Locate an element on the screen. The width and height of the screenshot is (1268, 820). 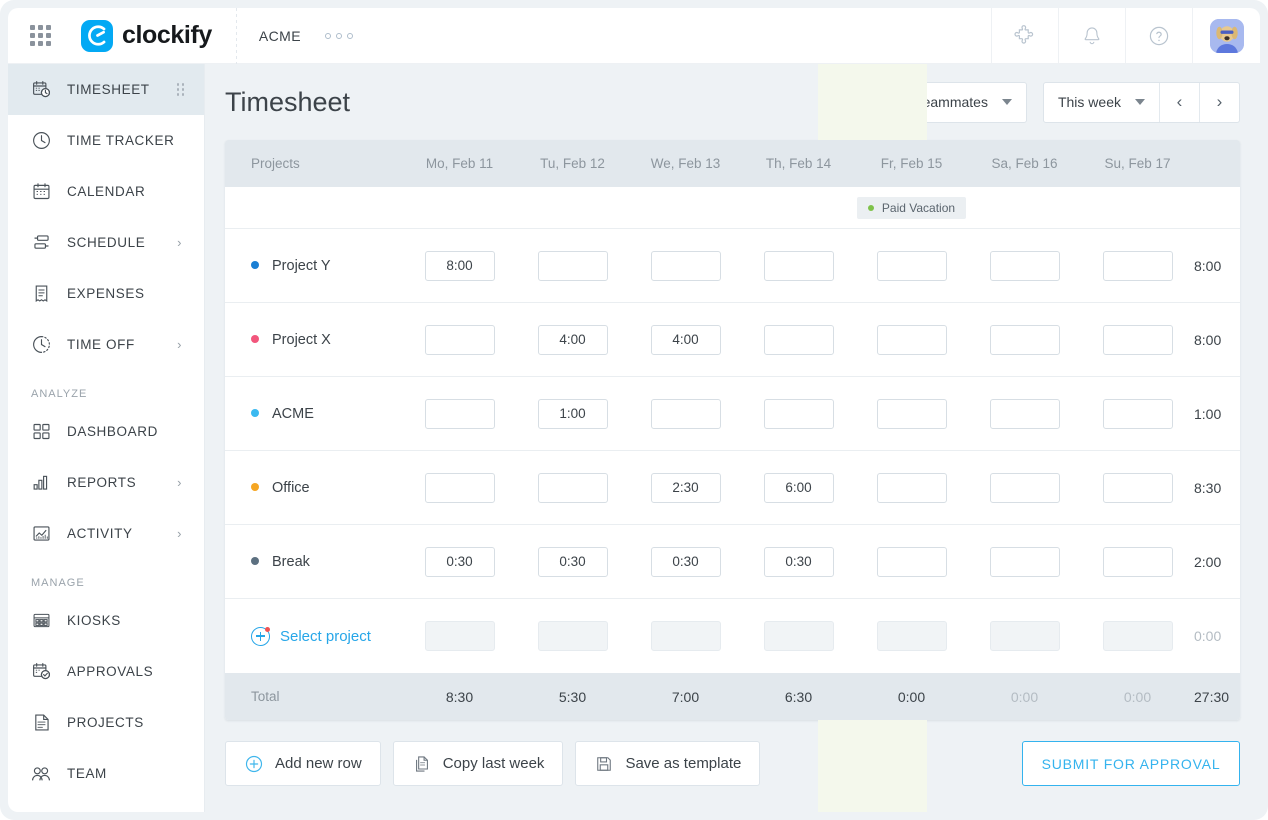
notification-dot-icon is located at coordinates (267, 629).